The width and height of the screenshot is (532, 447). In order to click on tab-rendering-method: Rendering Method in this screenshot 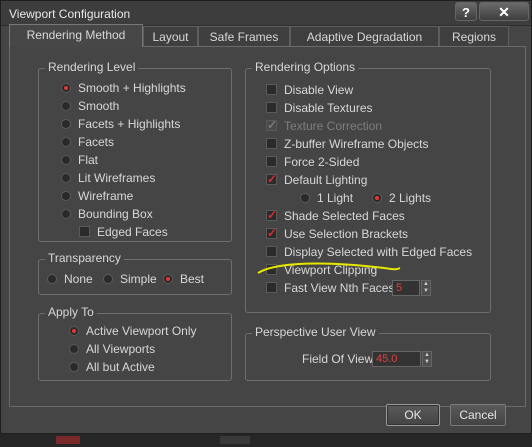, I will do `click(76, 35)`.